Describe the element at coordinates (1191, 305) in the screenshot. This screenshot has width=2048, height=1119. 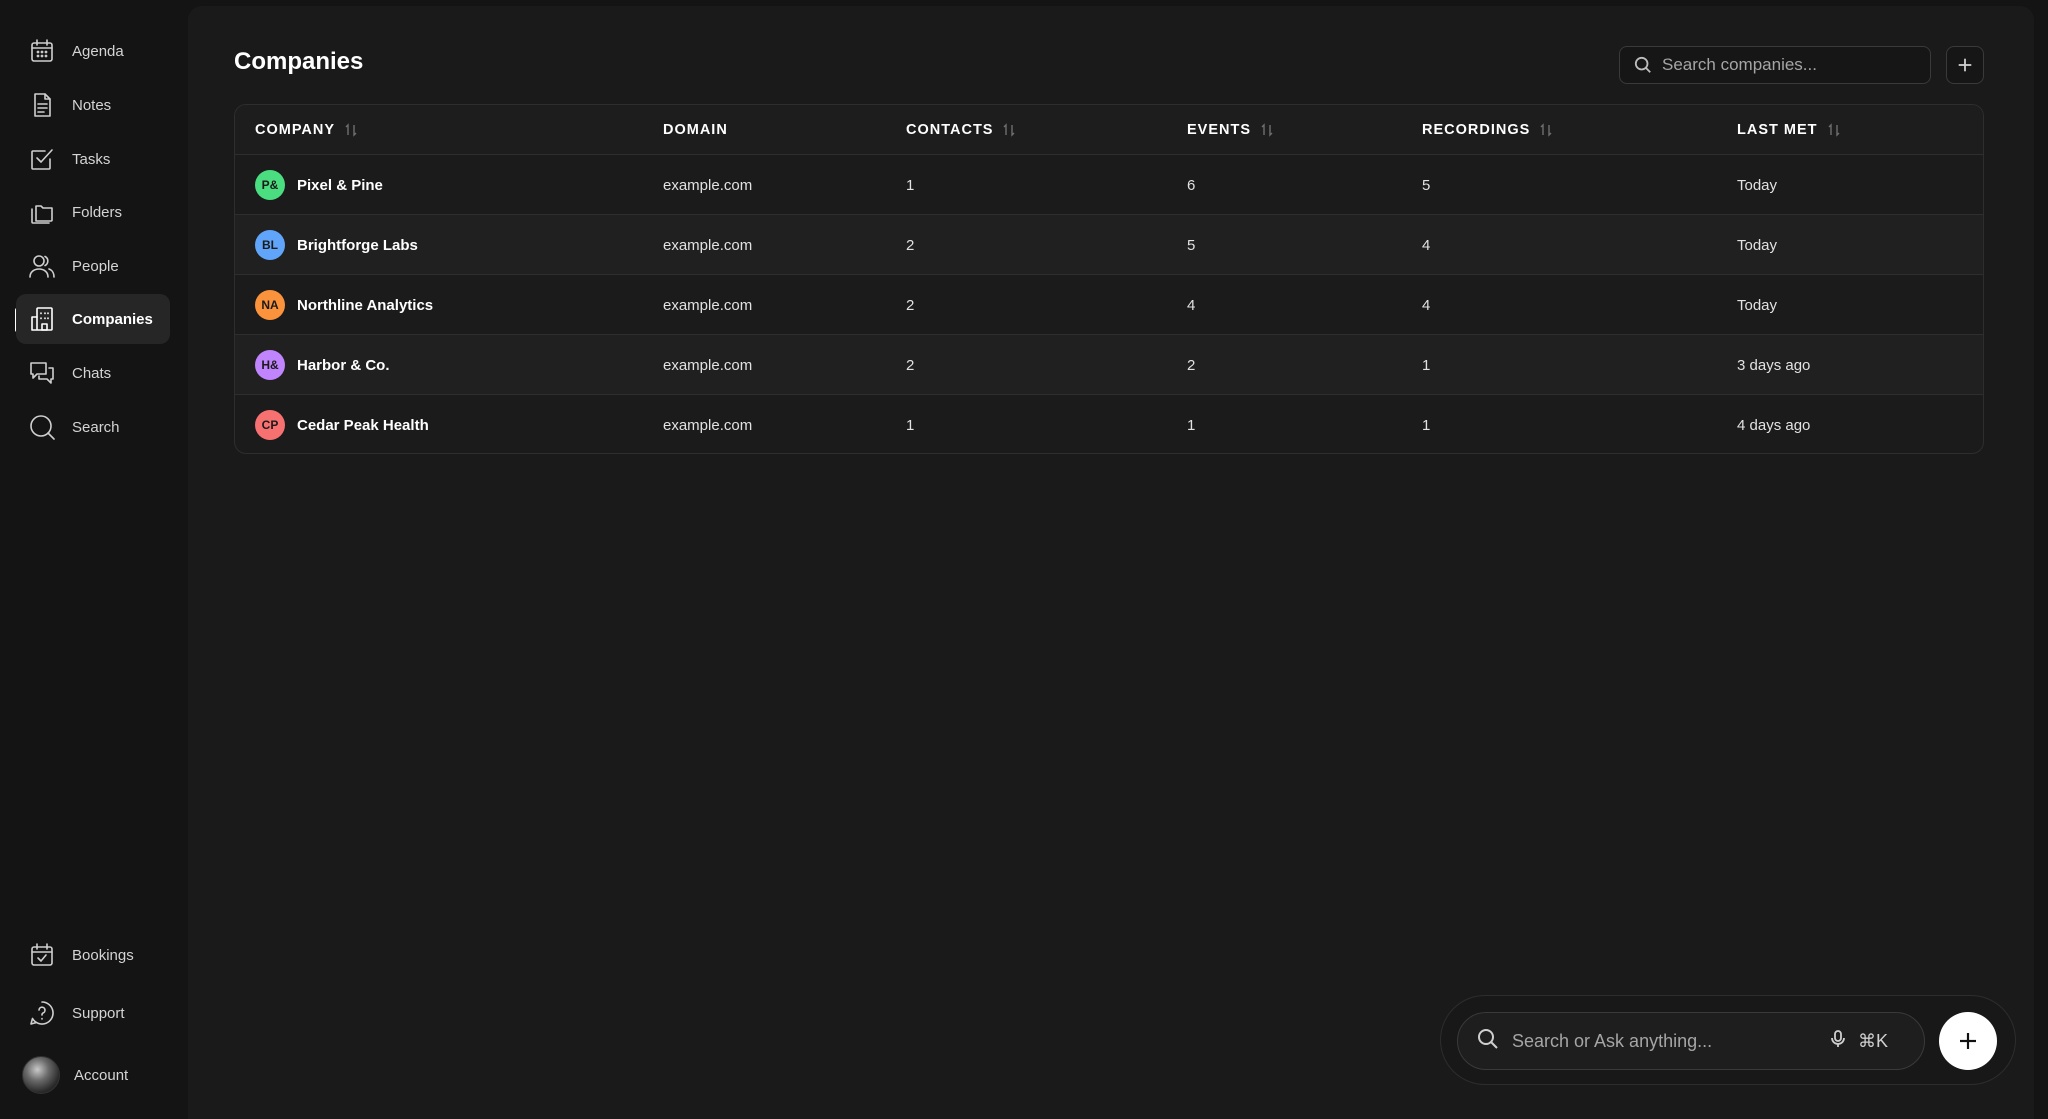
I see `events-cell: 4` at that location.